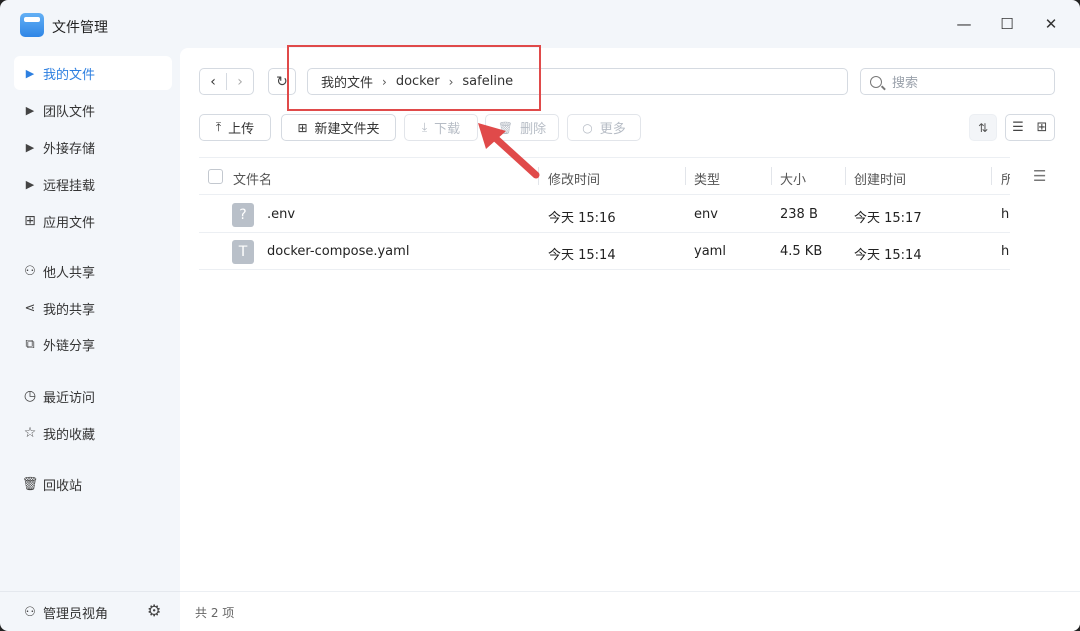 The width and height of the screenshot is (1080, 631). What do you see at coordinates (414, 78) in the screenshot?
I see `annotation-highlight-box` at bounding box center [414, 78].